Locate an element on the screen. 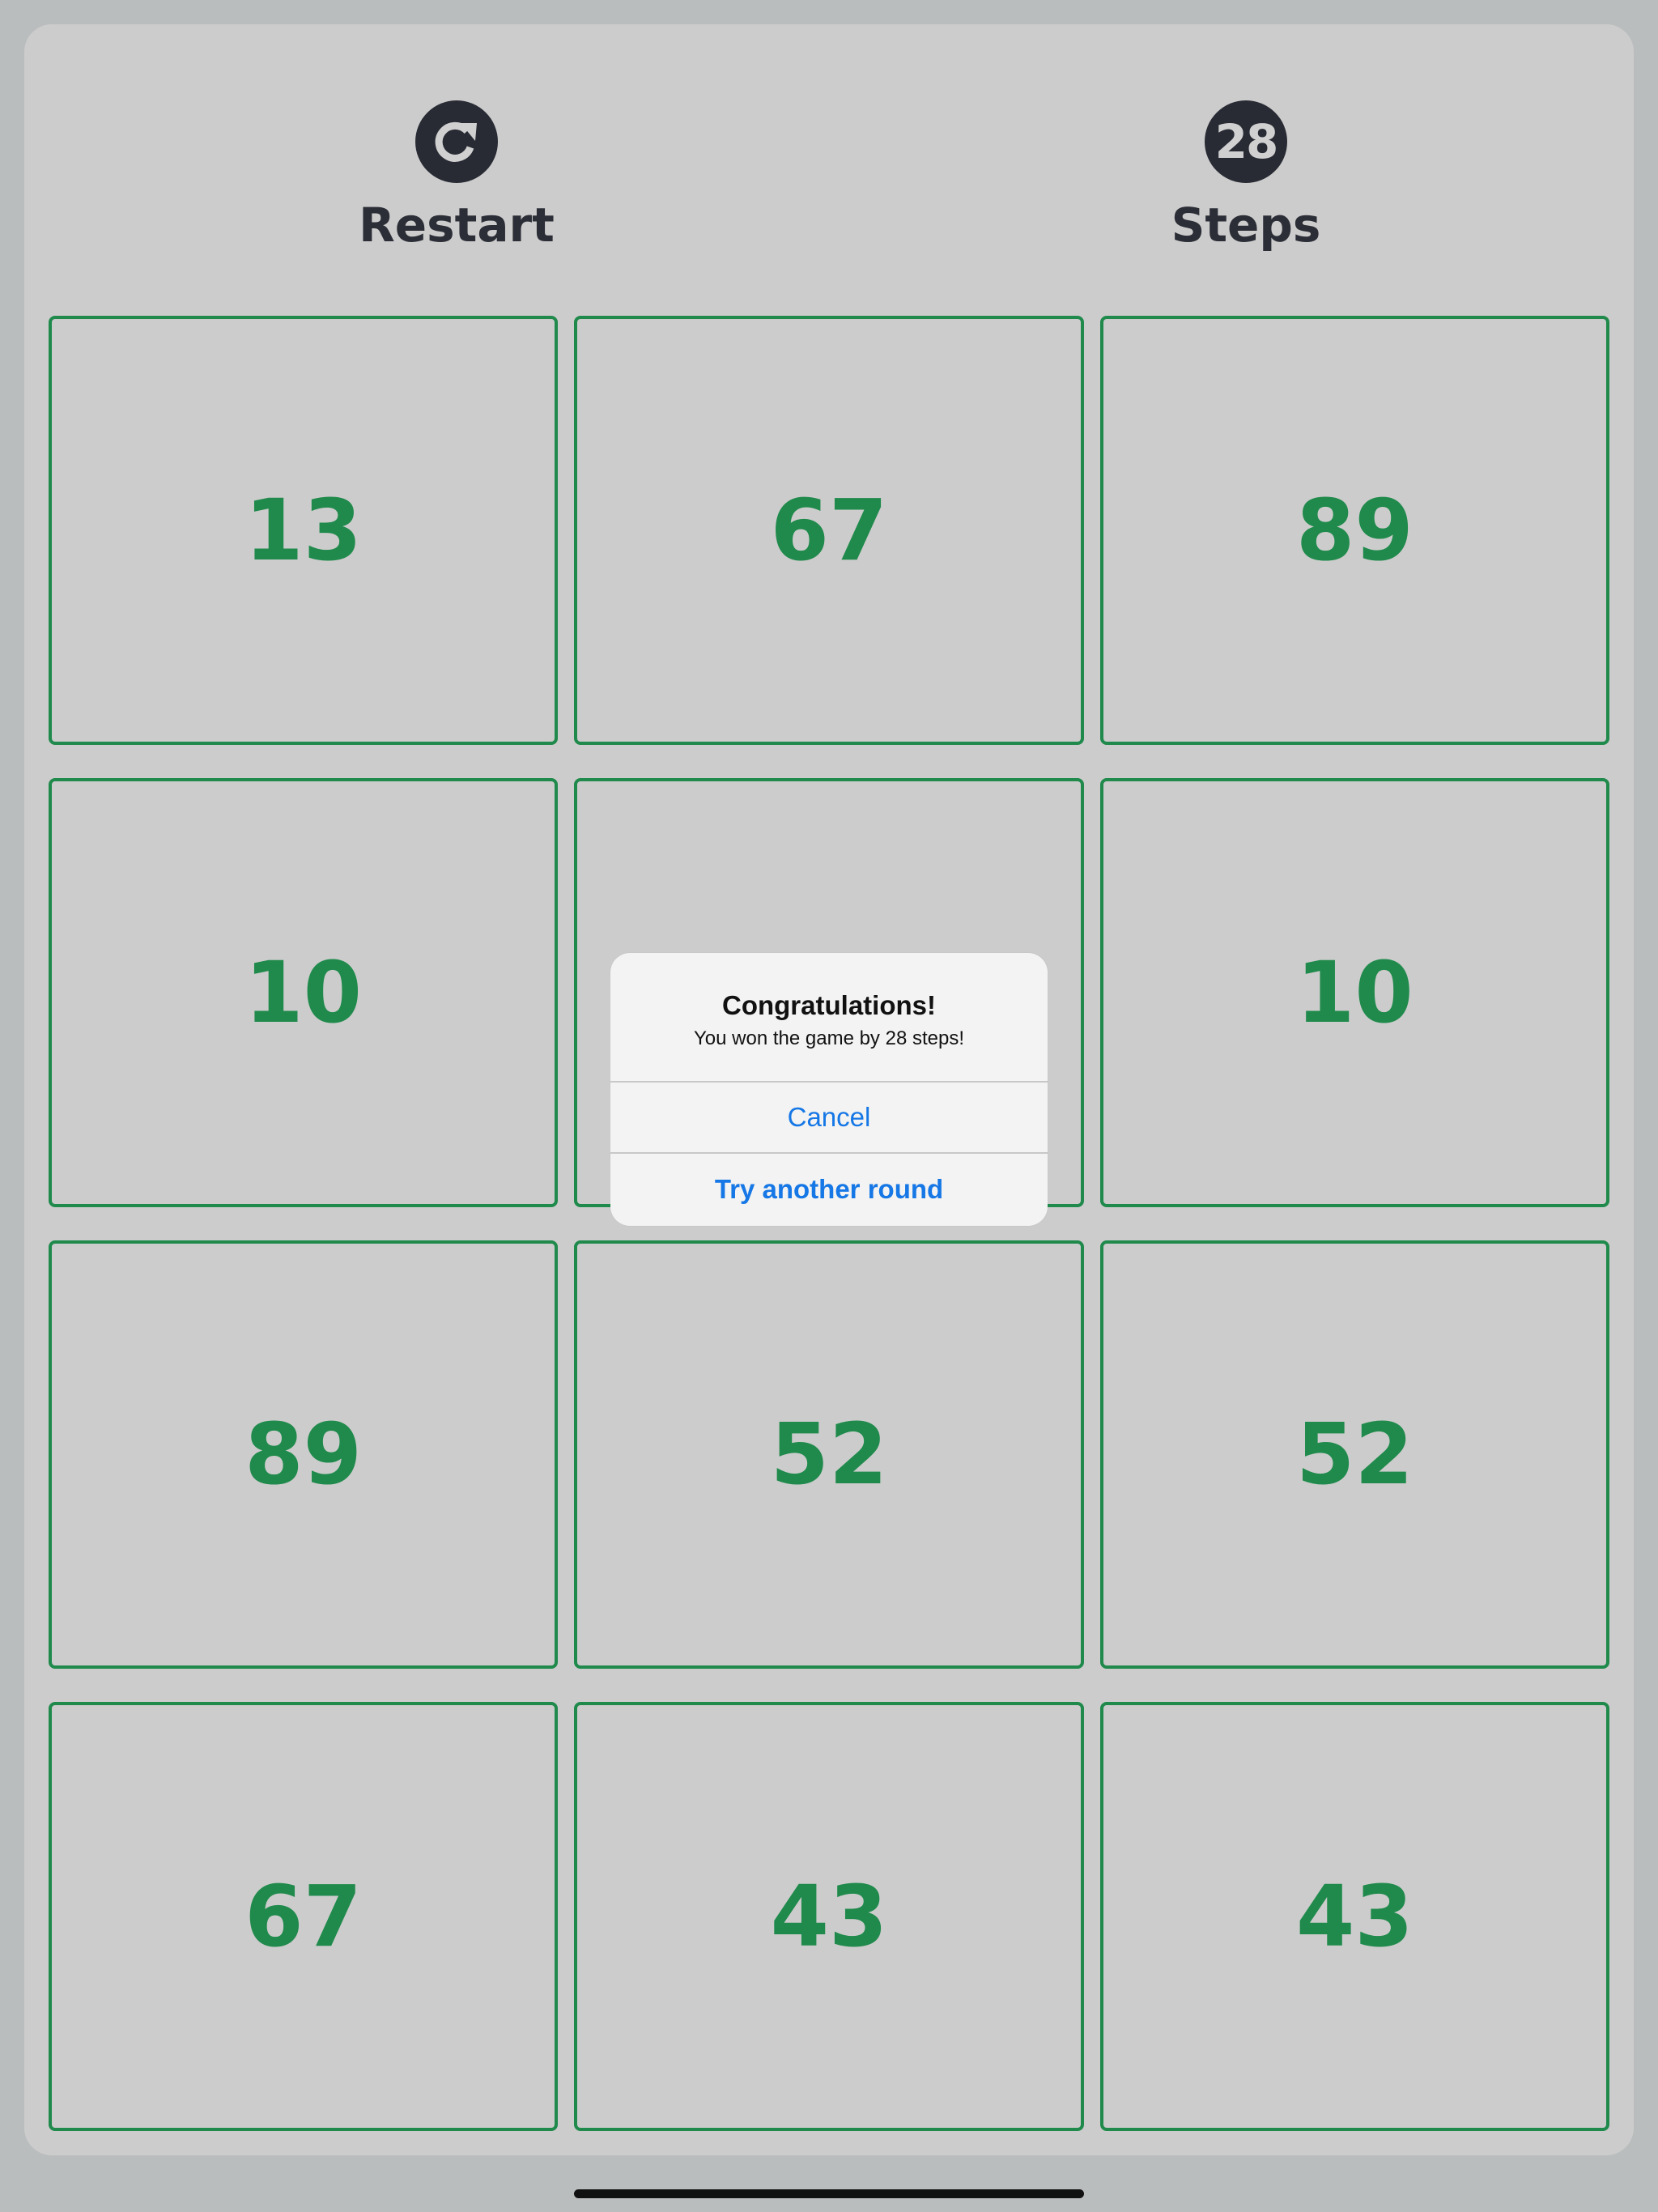 The height and width of the screenshot is (2212, 1658). steps-counter: 28 Steps is located at coordinates (1246, 158).